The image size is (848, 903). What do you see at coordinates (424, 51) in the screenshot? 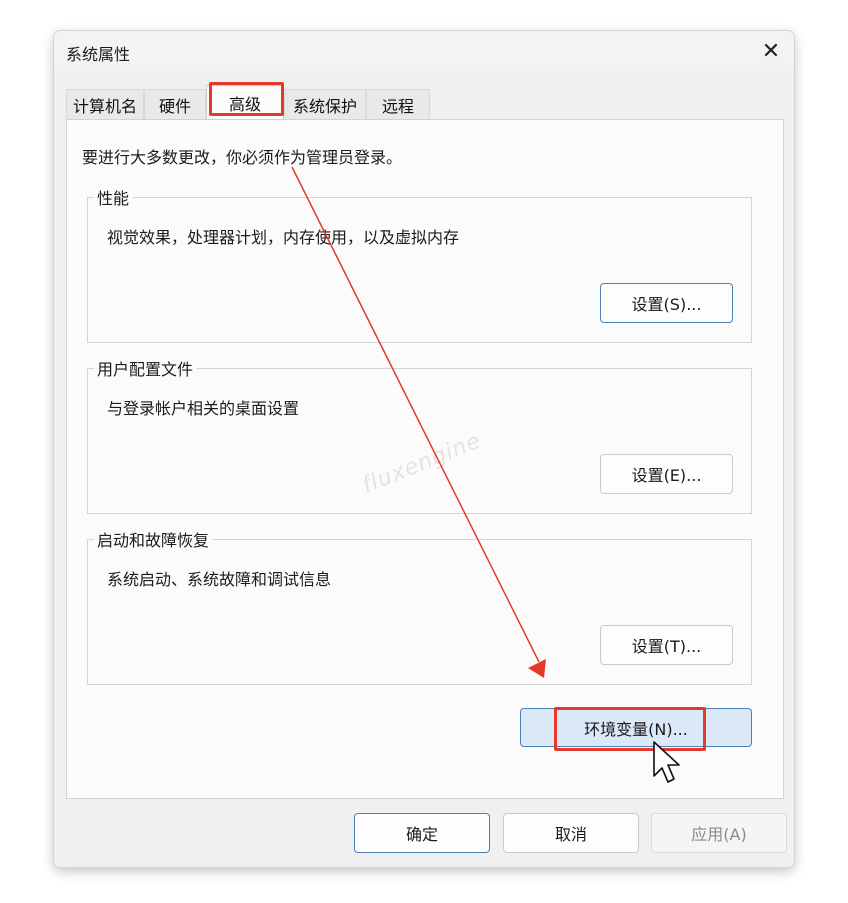
I see `title-bar: 系统属性 ✕` at bounding box center [424, 51].